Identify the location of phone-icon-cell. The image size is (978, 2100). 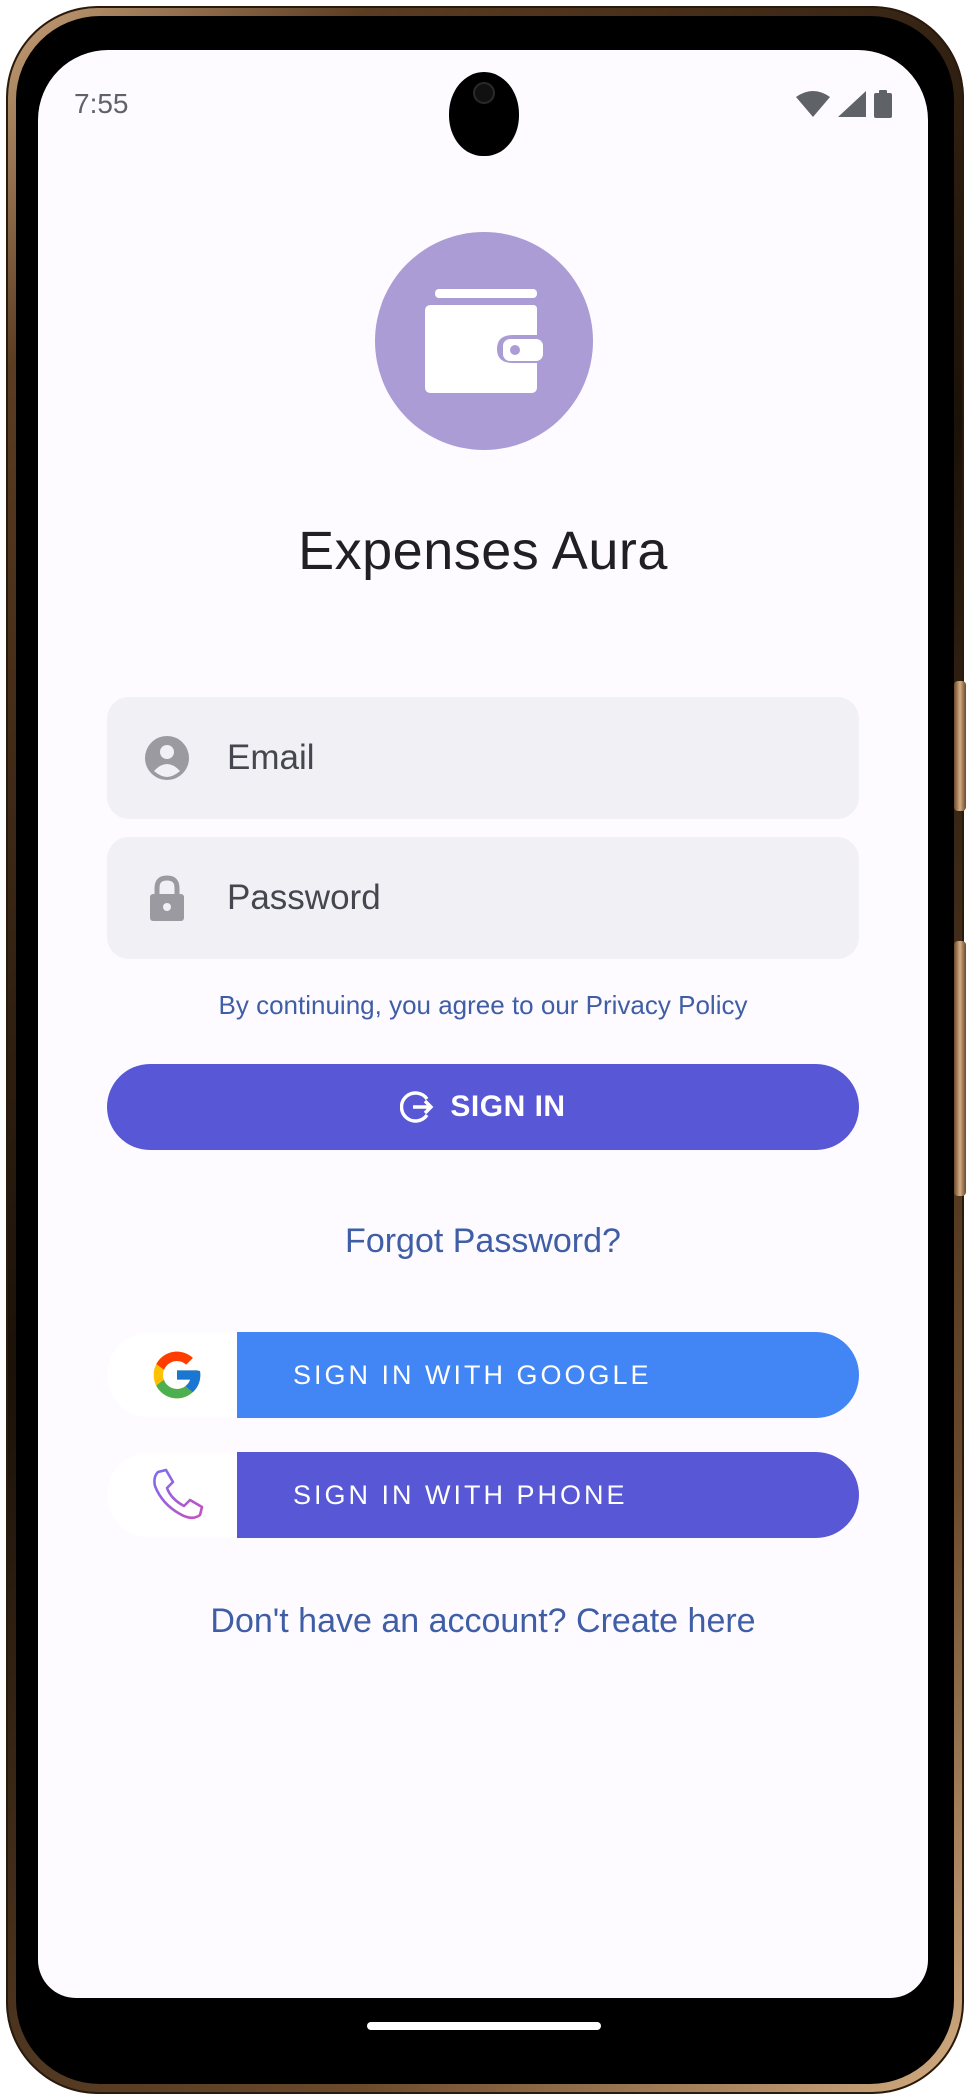
(177, 1495).